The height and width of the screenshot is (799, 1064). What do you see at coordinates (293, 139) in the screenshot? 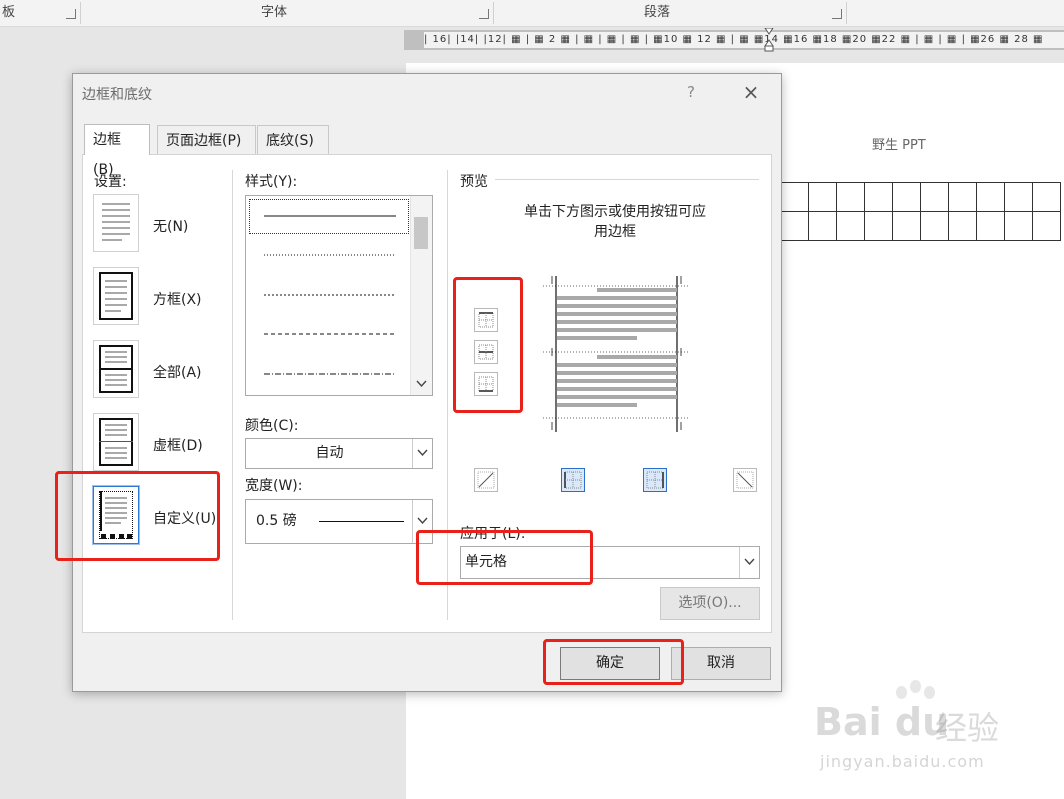
I see `tab-shading: 底纹(S)` at bounding box center [293, 139].